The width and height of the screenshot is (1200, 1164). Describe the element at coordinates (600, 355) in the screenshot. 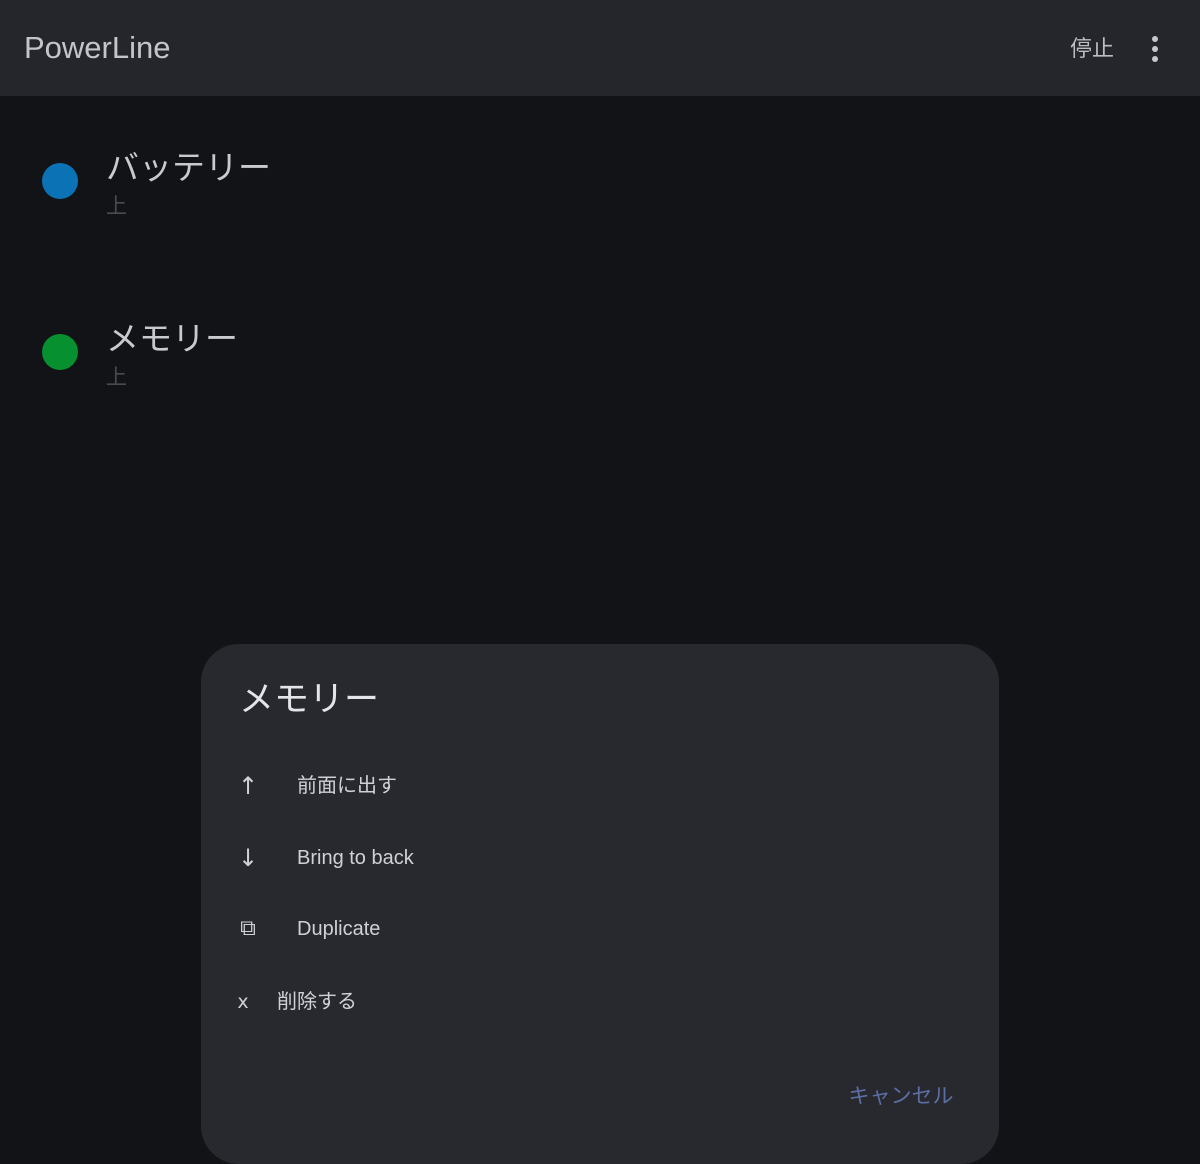

I see `list-item-memory: メモリー 上` at that location.